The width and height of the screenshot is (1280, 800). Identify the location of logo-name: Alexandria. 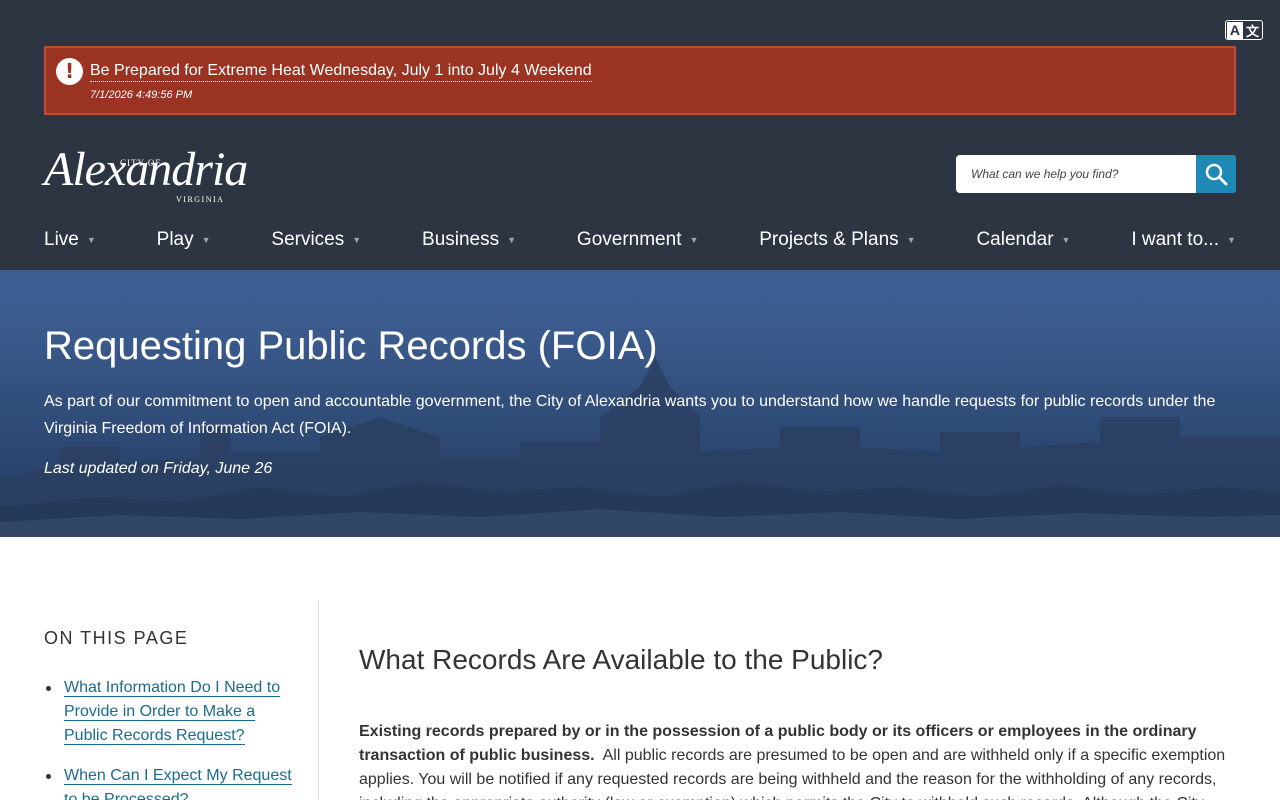
(146, 169).